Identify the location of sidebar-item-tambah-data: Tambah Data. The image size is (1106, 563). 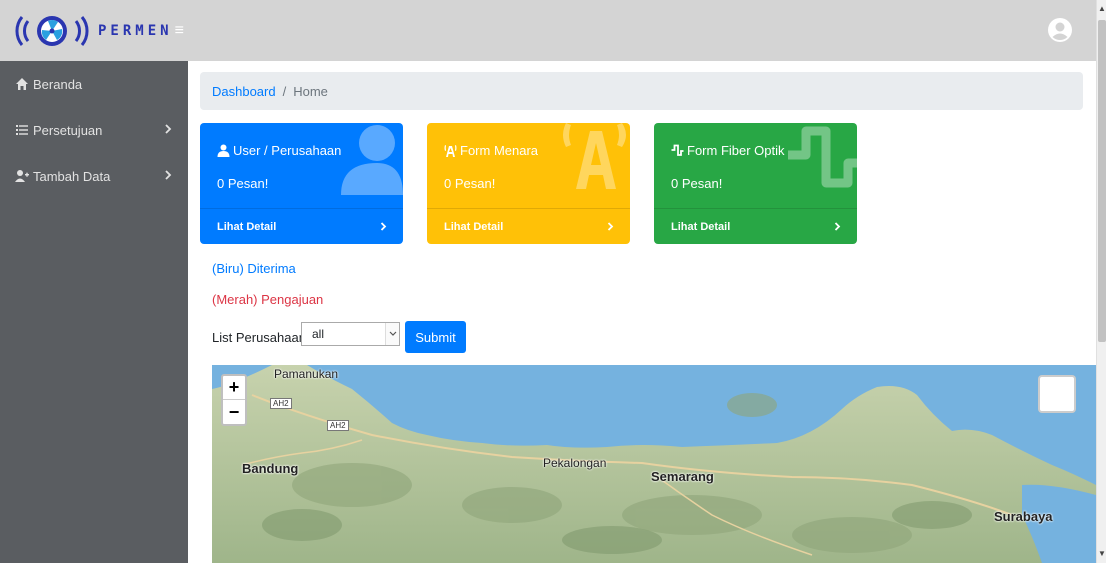
(94, 176).